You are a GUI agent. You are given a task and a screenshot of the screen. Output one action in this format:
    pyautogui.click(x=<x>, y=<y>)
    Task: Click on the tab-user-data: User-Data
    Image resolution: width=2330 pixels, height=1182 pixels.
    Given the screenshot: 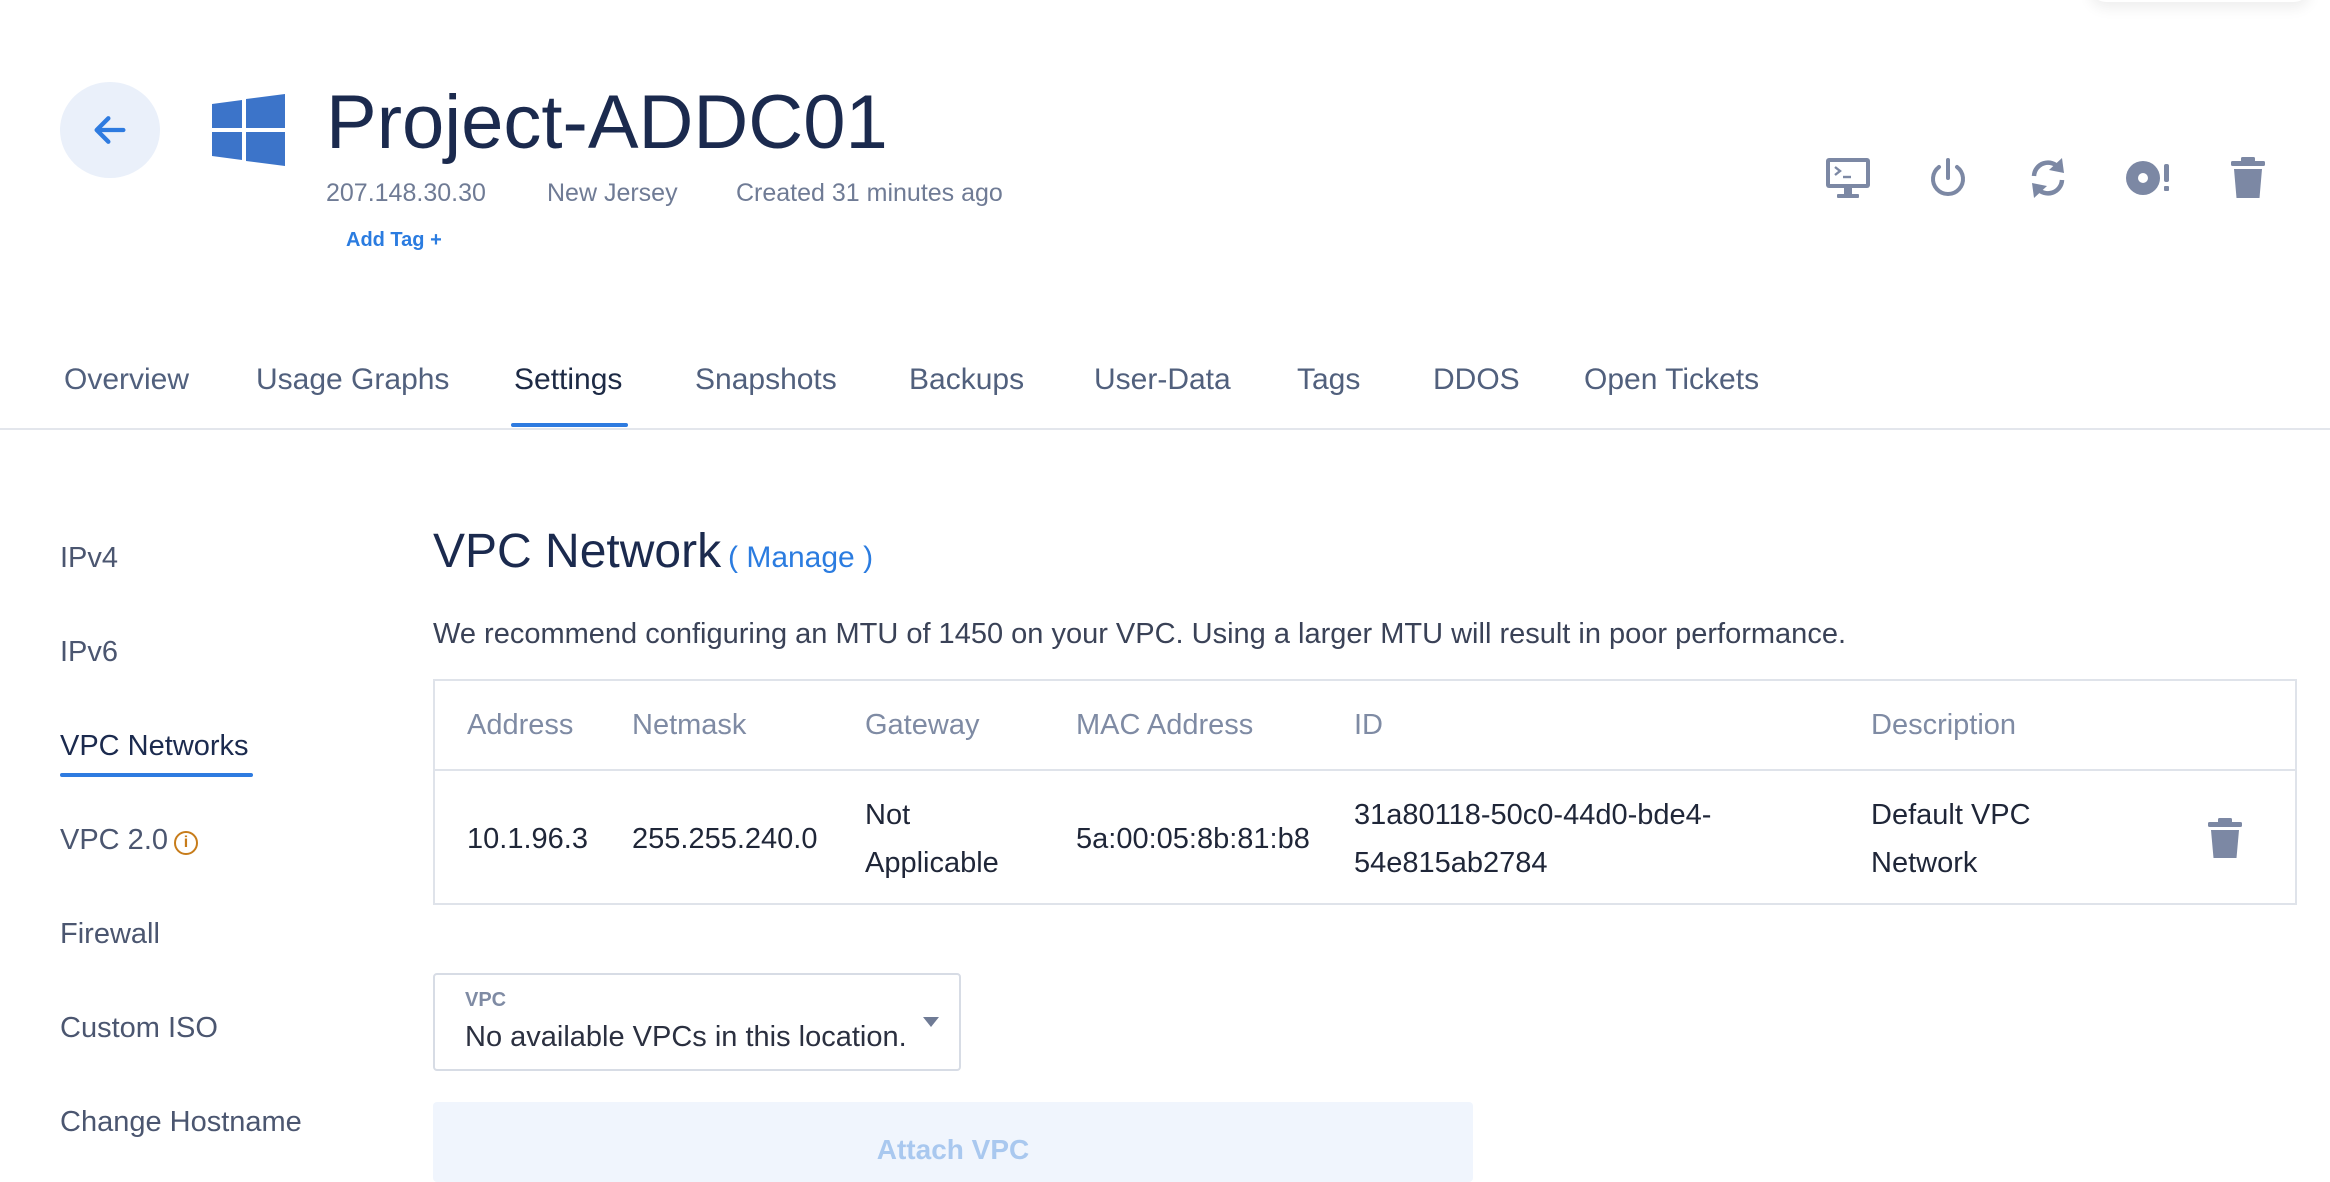 What is the action you would take?
    pyautogui.click(x=1162, y=385)
    